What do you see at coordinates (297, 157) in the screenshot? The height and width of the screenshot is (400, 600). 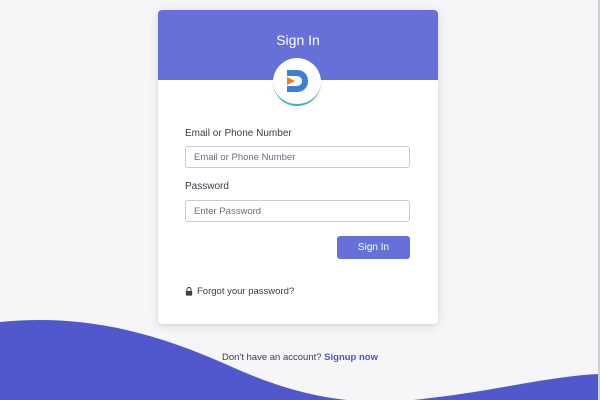 I see `email-field` at bounding box center [297, 157].